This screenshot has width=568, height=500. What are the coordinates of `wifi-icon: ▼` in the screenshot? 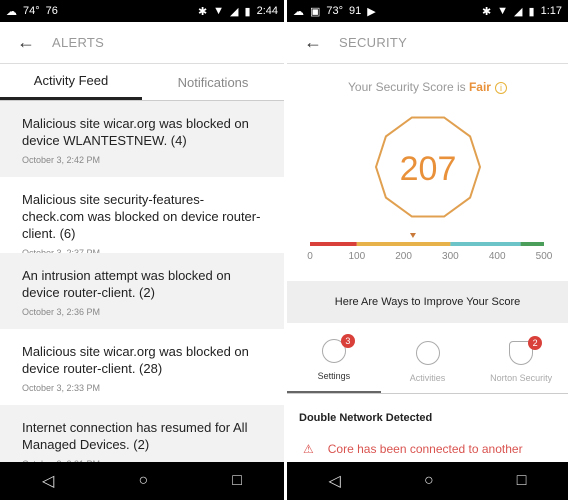 It's located at (219, 11).